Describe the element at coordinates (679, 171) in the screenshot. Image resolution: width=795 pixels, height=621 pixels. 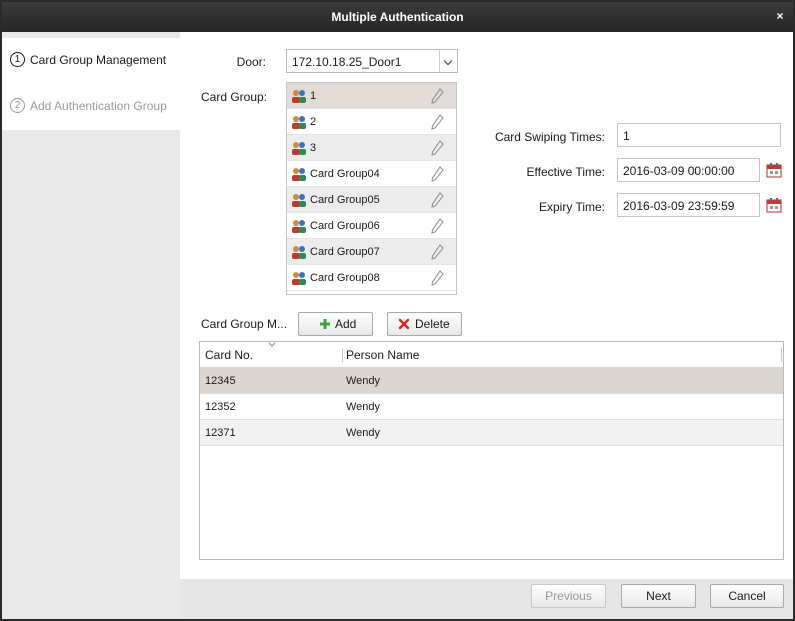
I see `effective-time-value: 2016-03-09 00:00:00` at that location.